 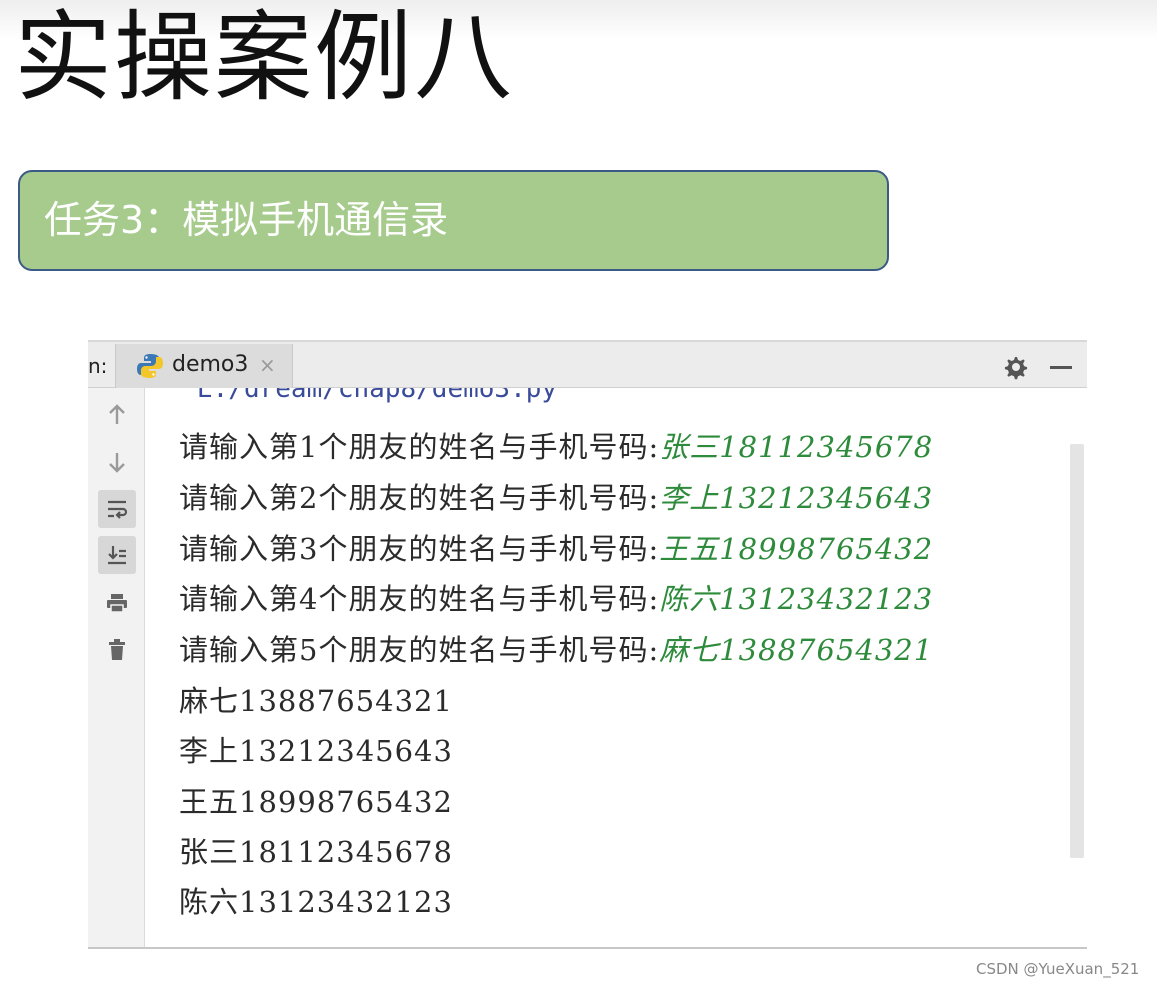 What do you see at coordinates (796, 447) in the screenshot?
I see `user-input: 张三18112345678` at bounding box center [796, 447].